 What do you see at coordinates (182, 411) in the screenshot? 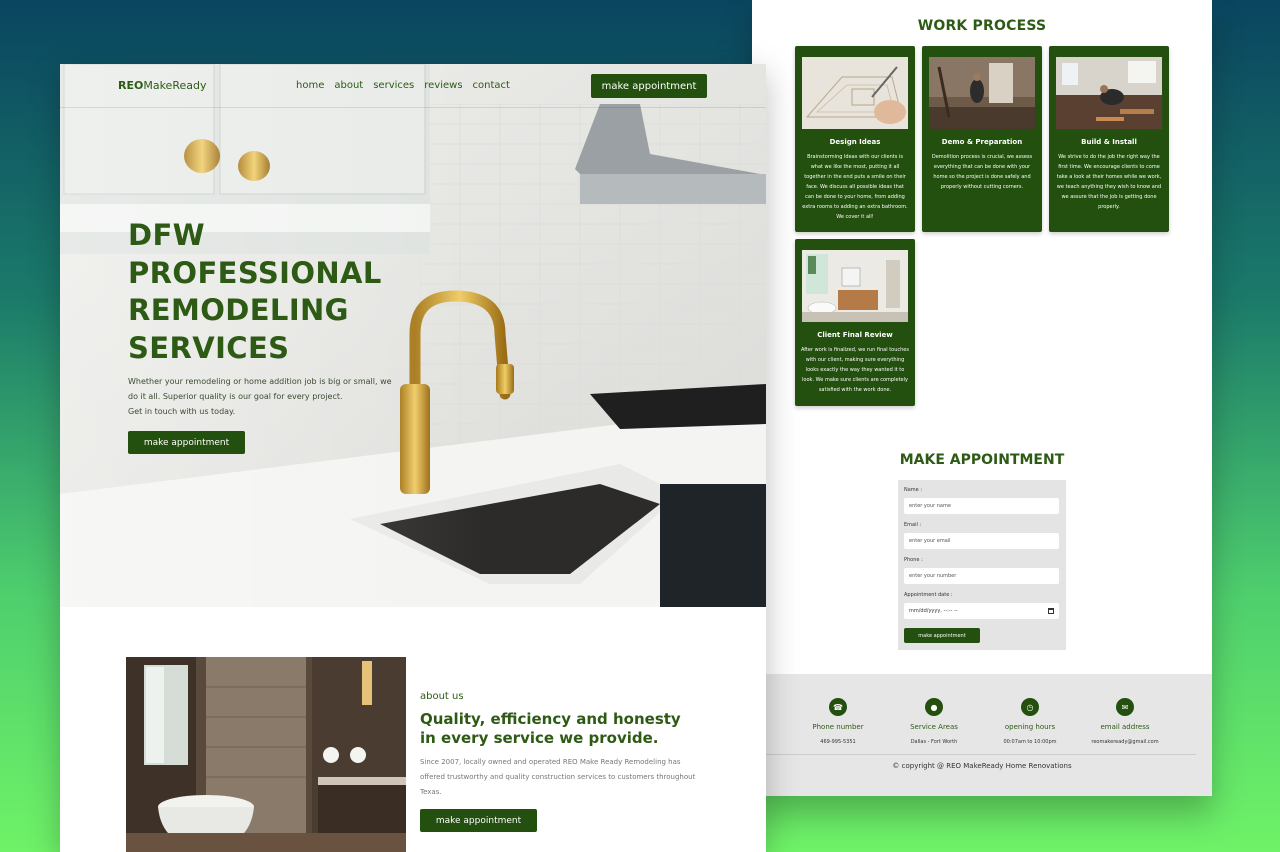
I see `hero-paragraph: Get in touch with us today.` at bounding box center [182, 411].